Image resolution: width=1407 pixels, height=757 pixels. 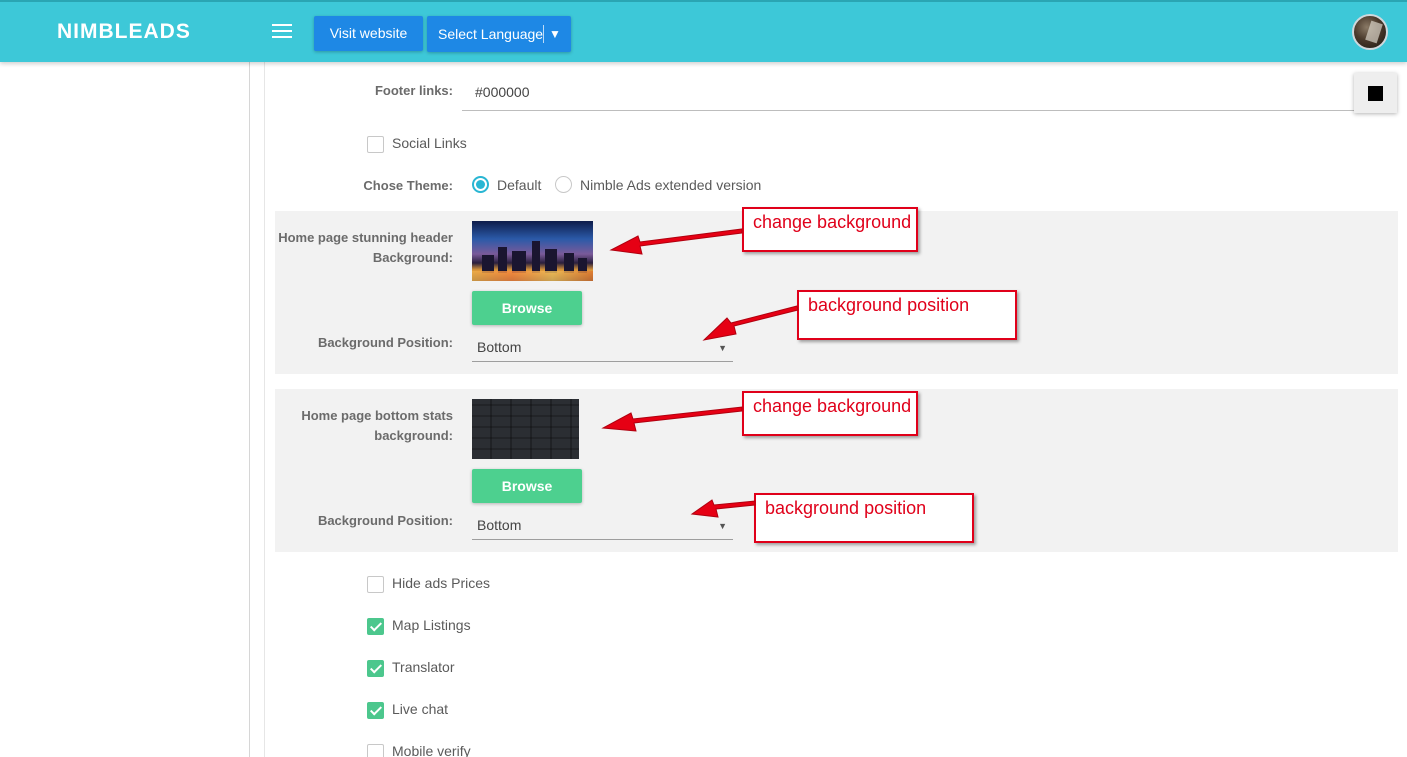 I want to click on annotation-background-position-2: background position, so click(x=864, y=518).